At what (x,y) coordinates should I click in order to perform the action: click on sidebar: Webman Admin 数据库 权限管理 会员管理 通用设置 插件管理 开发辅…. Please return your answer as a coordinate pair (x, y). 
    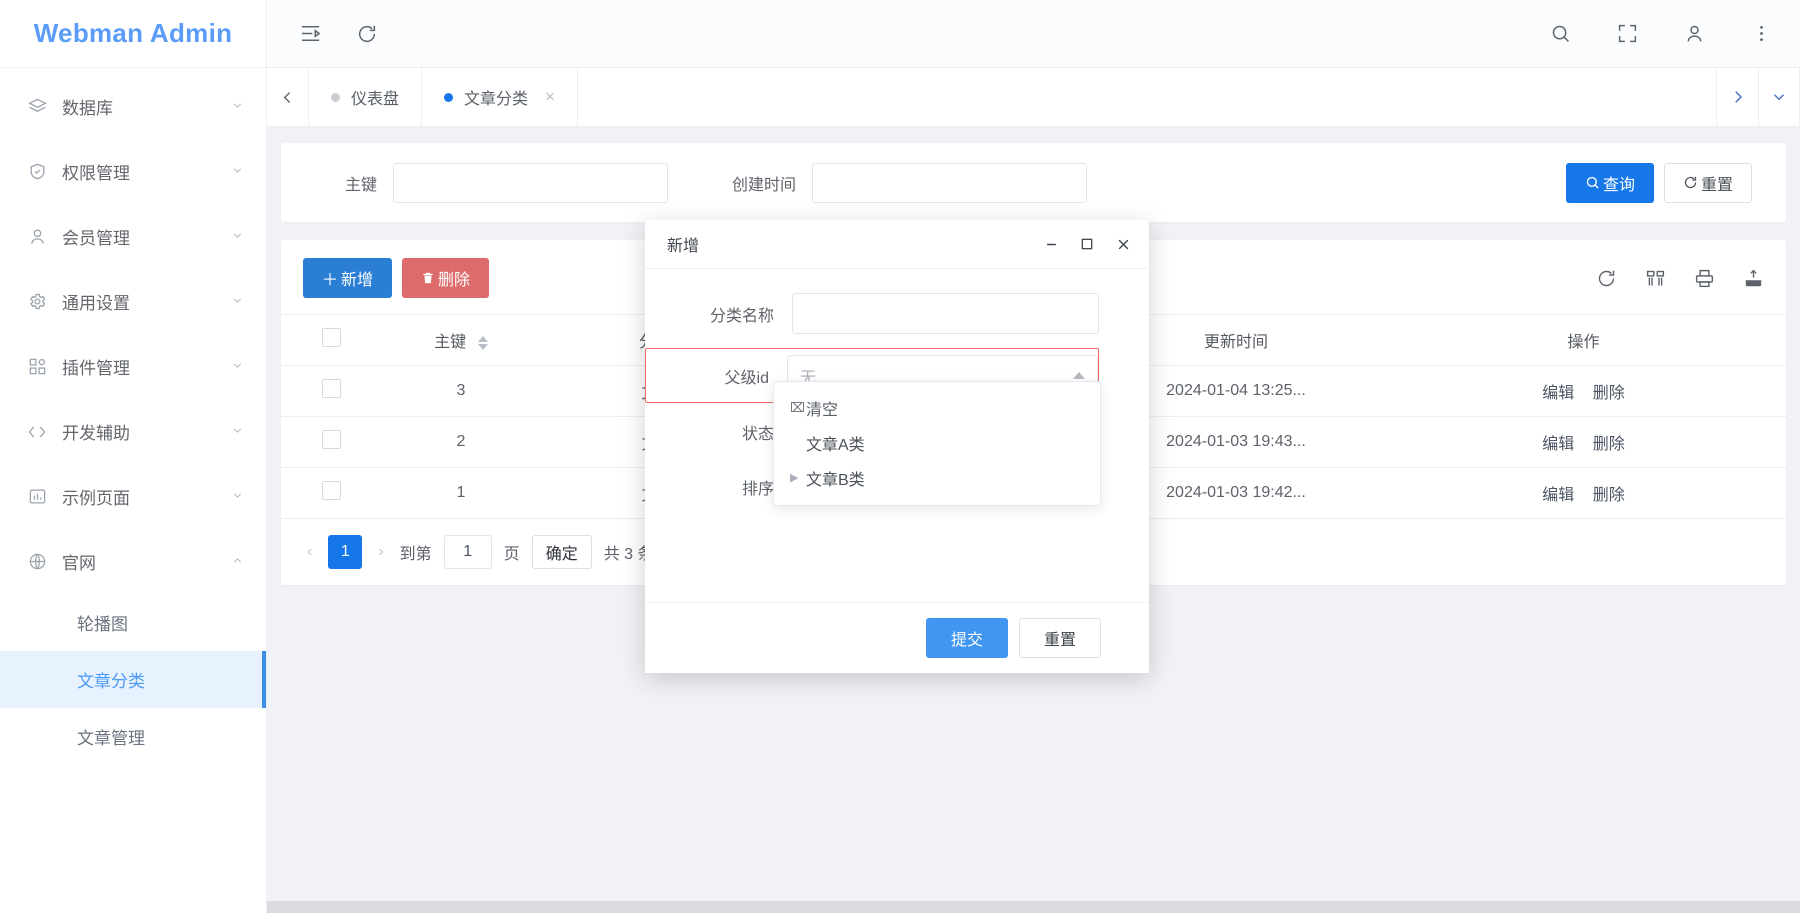
    Looking at the image, I should click on (133, 456).